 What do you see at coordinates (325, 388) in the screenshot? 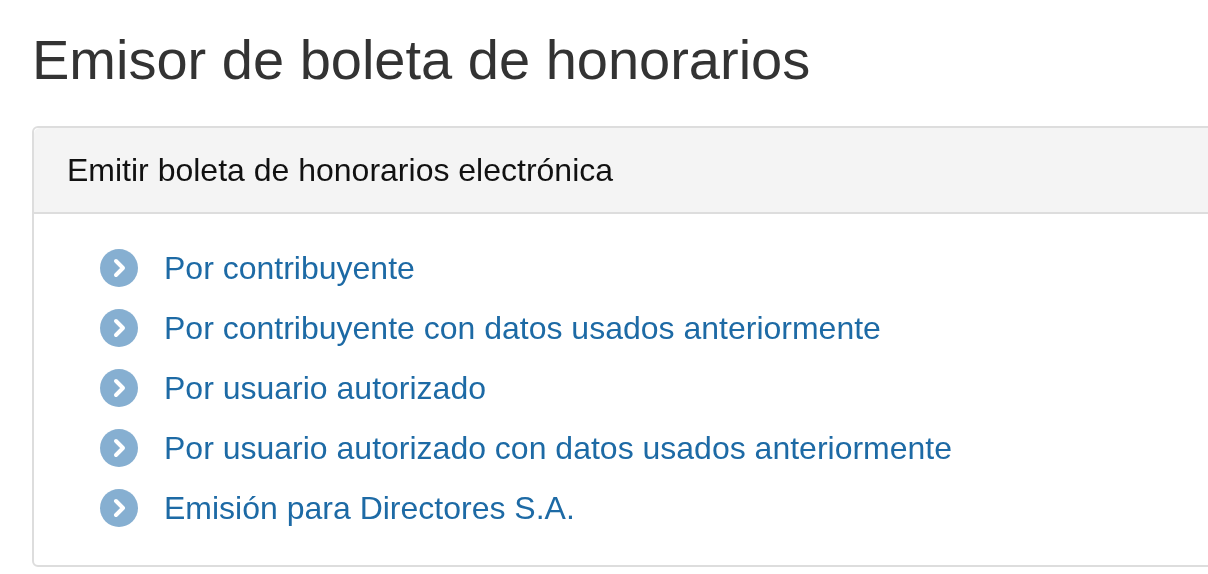
I see `option-link: Por usuario autorizado` at bounding box center [325, 388].